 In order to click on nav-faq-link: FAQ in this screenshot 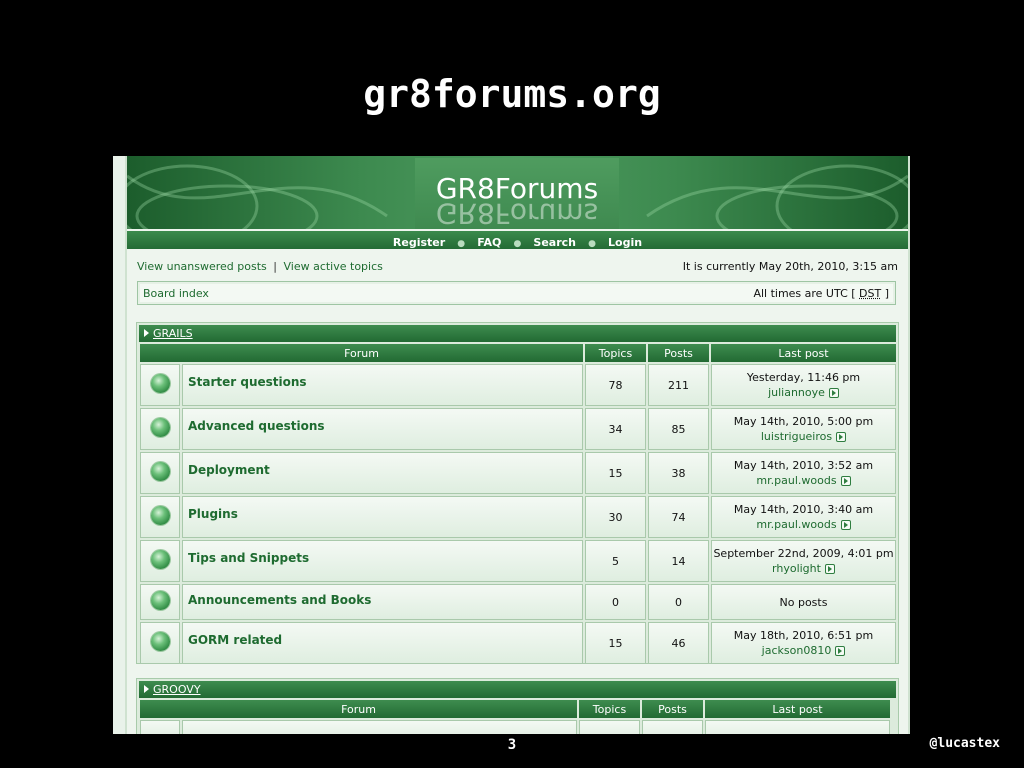, I will do `click(489, 242)`.